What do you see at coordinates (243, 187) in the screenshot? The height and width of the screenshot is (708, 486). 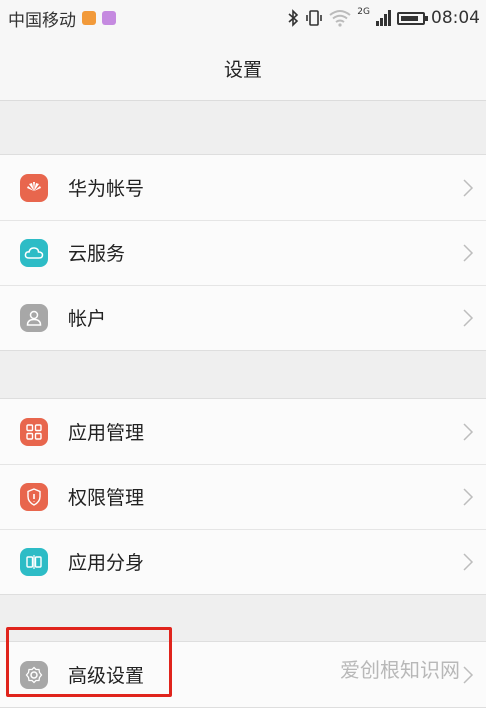 I see `settings-item-huawei-id: 华为帐号` at bounding box center [243, 187].